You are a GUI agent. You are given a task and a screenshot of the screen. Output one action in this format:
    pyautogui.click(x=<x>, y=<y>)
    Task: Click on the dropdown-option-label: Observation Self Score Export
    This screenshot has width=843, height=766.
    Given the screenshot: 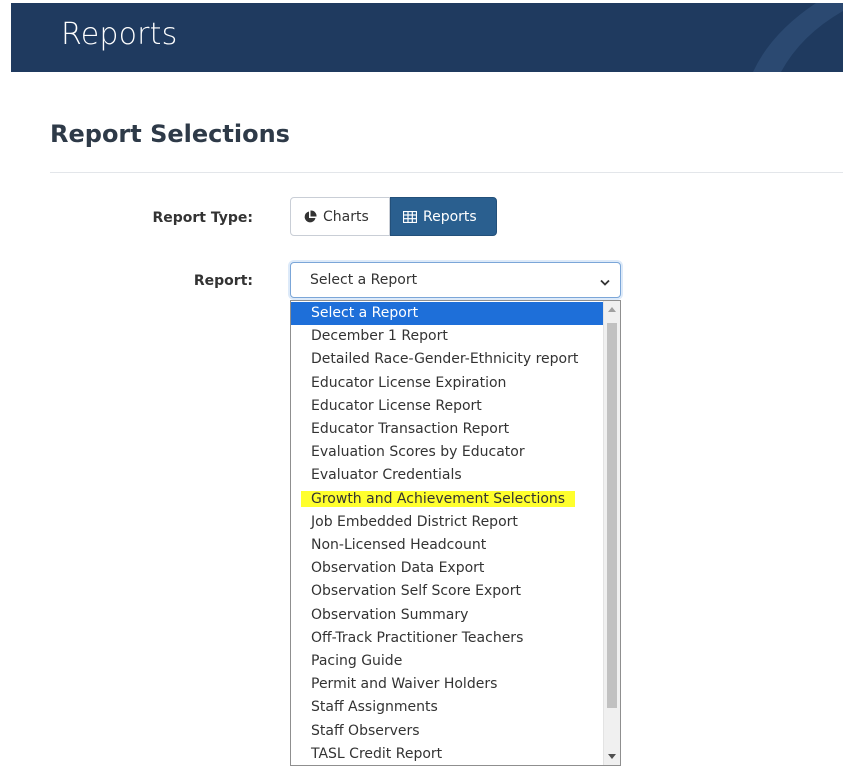 What is the action you would take?
    pyautogui.click(x=416, y=591)
    